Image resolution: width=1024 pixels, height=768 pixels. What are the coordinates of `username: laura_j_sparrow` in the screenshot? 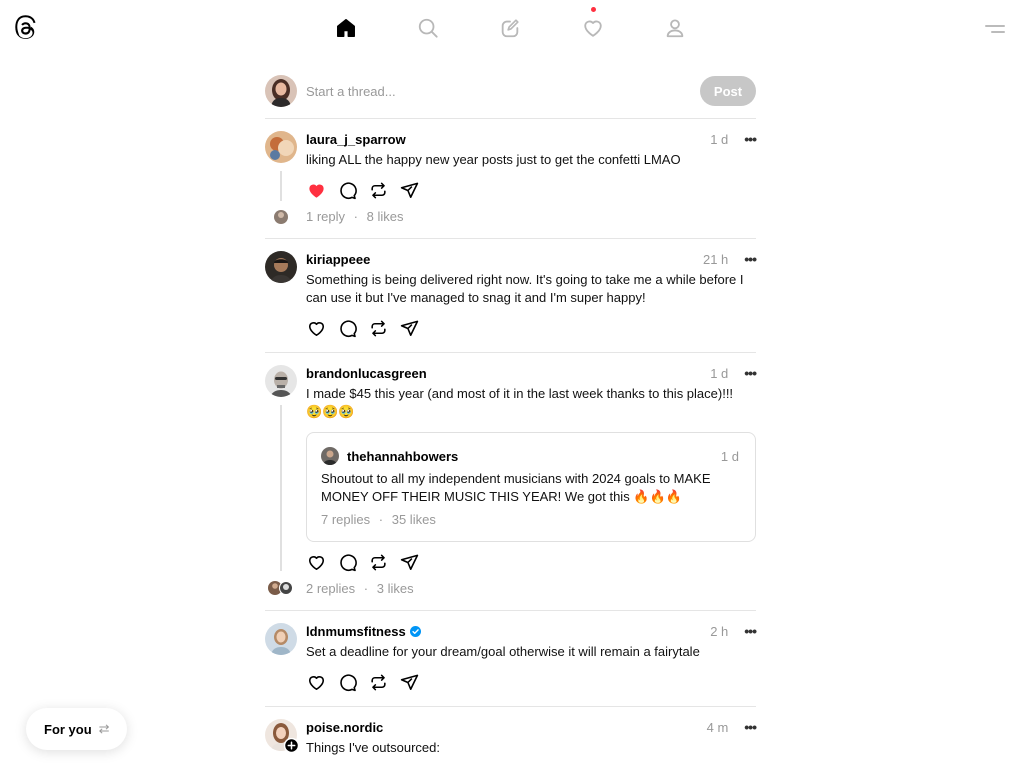 It's located at (356, 139).